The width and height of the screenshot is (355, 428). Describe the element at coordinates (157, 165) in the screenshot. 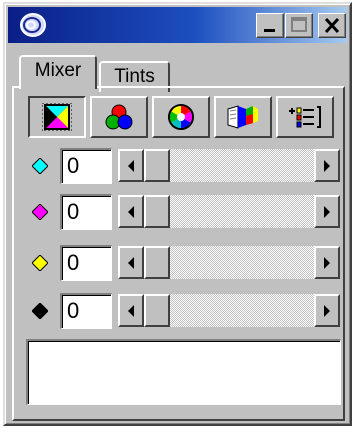

I see `cyan-slider-thumb` at that location.